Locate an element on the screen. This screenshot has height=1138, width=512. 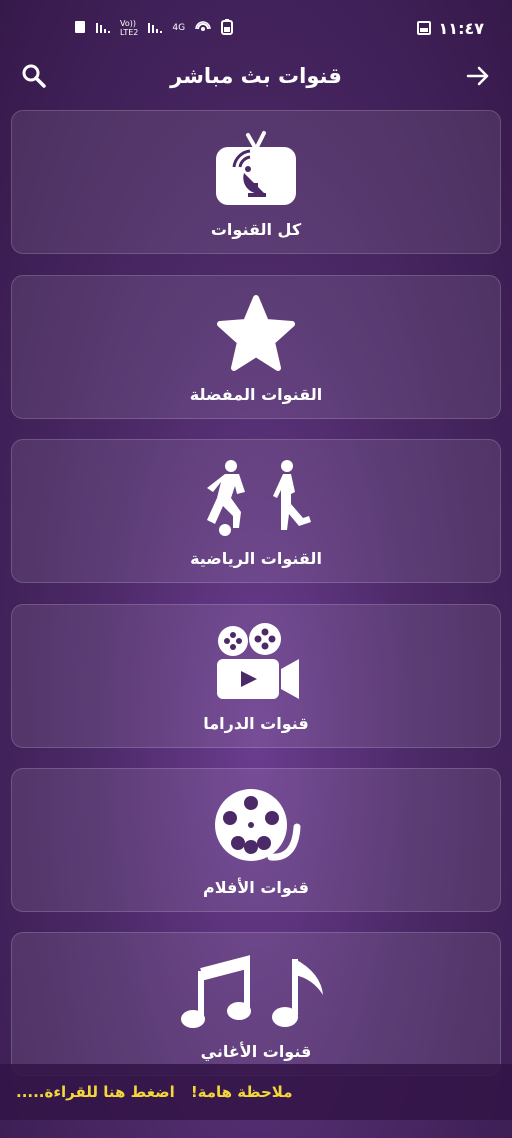
card-movies-channels: قنوات الأفلام is located at coordinates (256, 840).